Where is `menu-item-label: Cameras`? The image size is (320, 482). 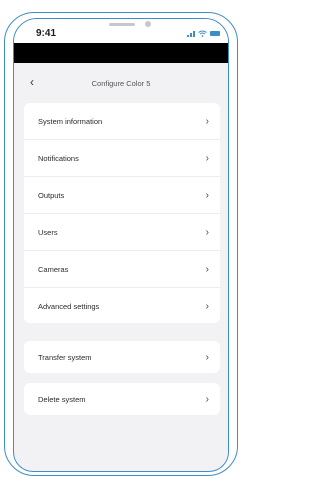 menu-item-label: Cameras is located at coordinates (53, 269).